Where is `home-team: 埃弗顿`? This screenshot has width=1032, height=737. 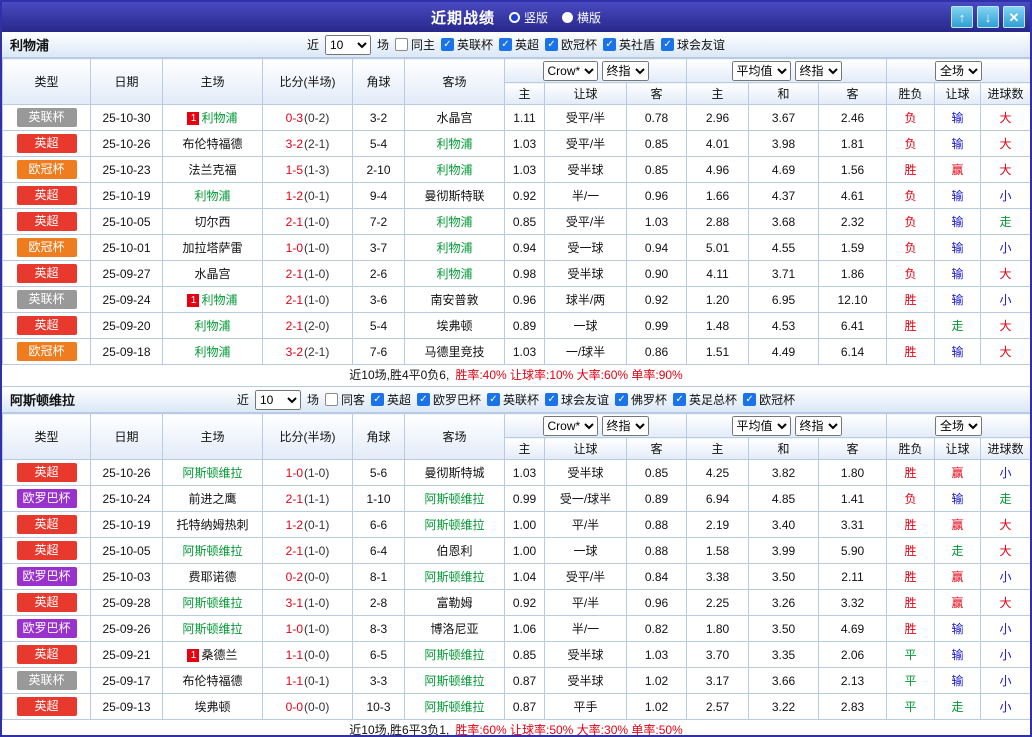
home-team: 埃弗顿 is located at coordinates (212, 707).